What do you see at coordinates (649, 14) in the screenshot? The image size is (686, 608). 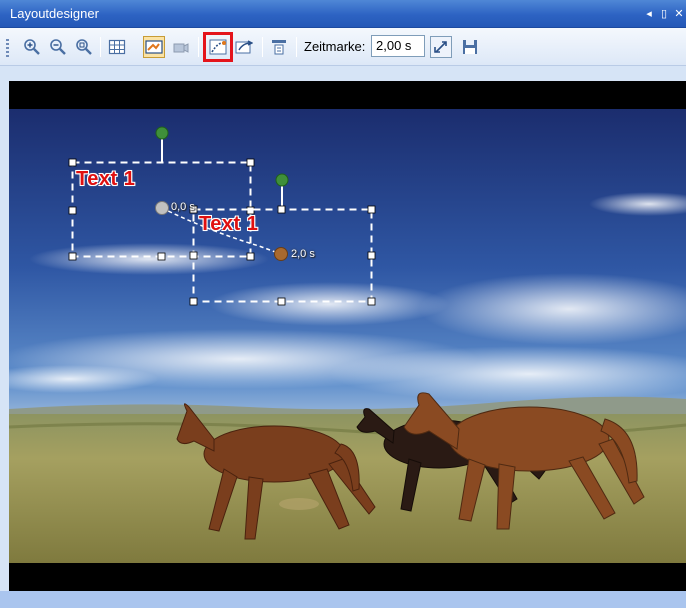 I see `arrow-left-icon: ◂` at bounding box center [649, 14].